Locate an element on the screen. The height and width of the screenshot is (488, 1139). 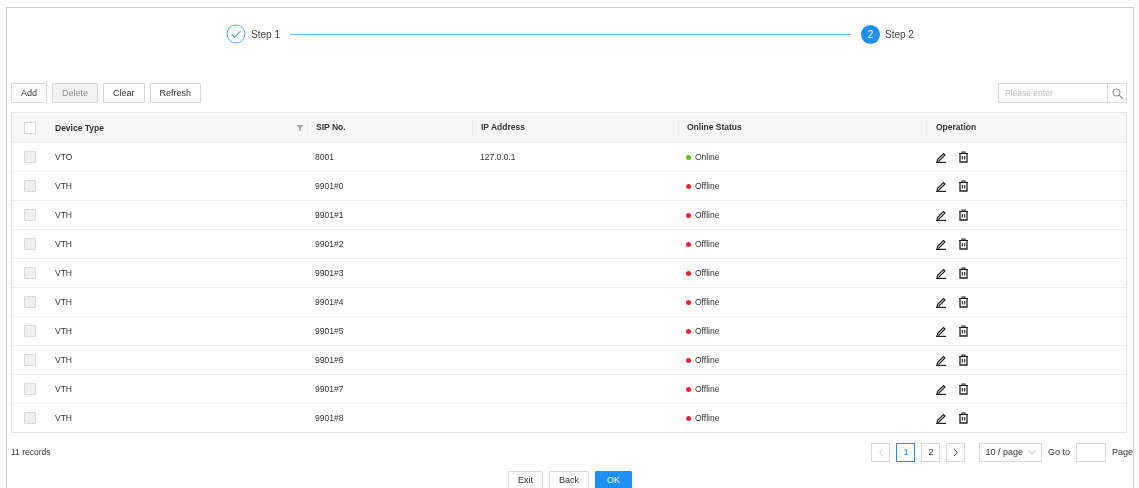
table-cell: 9901#8 is located at coordinates (329, 418).